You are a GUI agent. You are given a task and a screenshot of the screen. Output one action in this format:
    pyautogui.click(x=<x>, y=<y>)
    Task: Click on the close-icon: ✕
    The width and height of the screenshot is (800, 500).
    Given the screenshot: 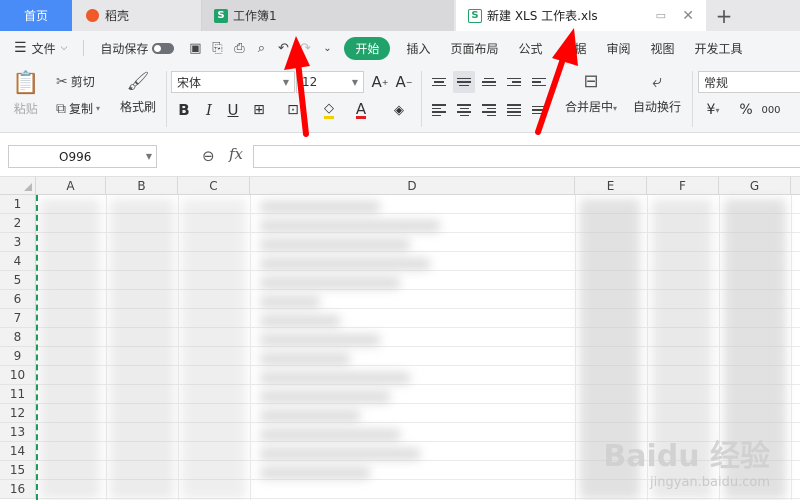 What is the action you would take?
    pyautogui.click(x=688, y=16)
    